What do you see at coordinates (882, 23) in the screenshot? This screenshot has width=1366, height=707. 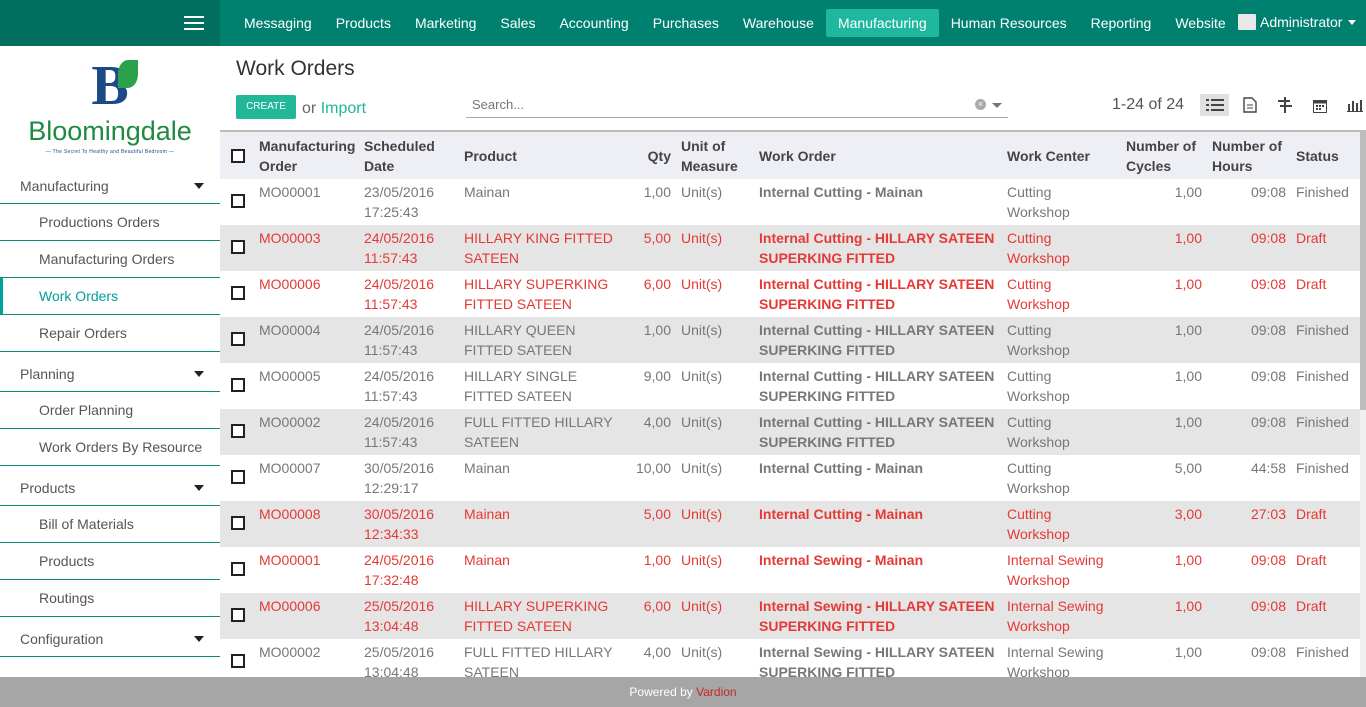 I see `menu-item-manufacturing: Manufacturing` at bounding box center [882, 23].